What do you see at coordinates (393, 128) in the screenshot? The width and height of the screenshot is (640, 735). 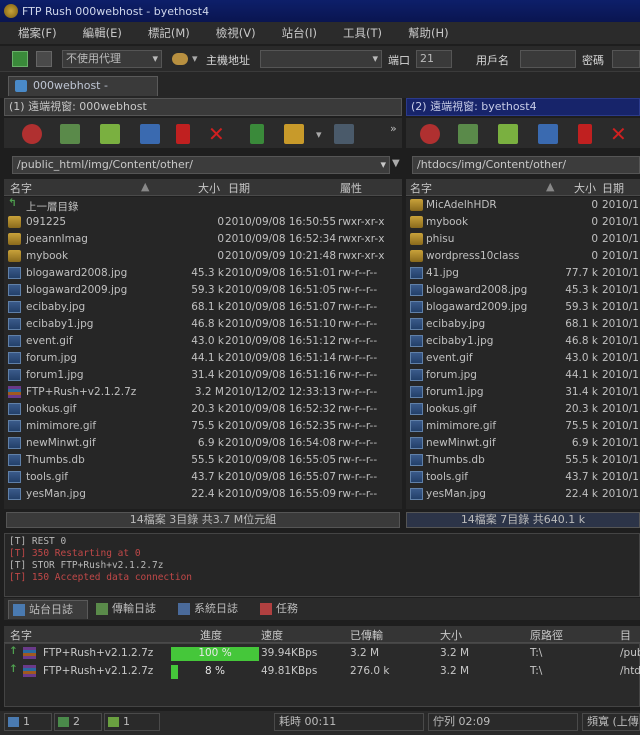 I see `more-icon: »` at bounding box center [393, 128].